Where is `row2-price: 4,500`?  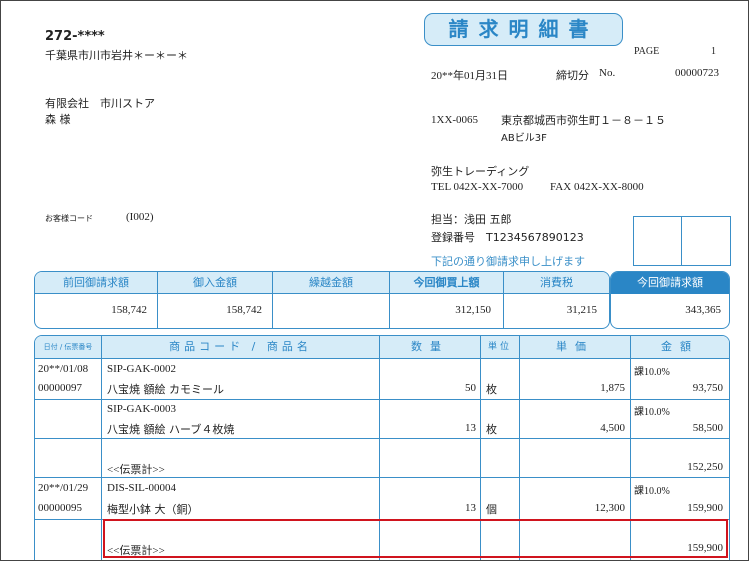 row2-price: 4,500 is located at coordinates (612, 428).